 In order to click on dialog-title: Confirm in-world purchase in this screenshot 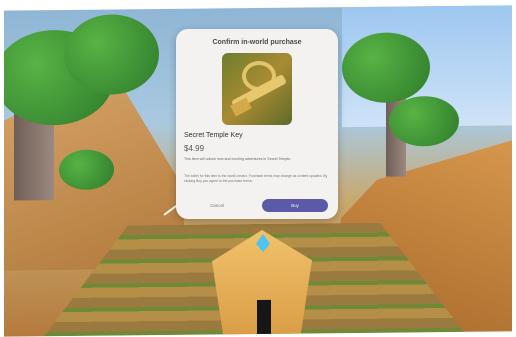, I will do `click(257, 42)`.